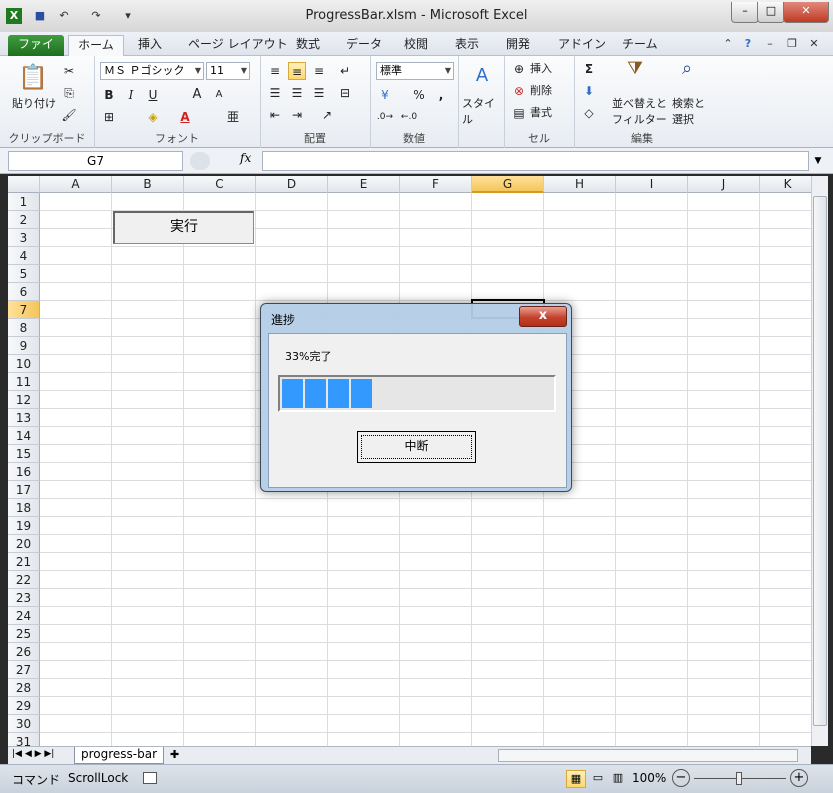 The width and height of the screenshot is (833, 793). I want to click on insert-function-button: fx, so click(245, 158).